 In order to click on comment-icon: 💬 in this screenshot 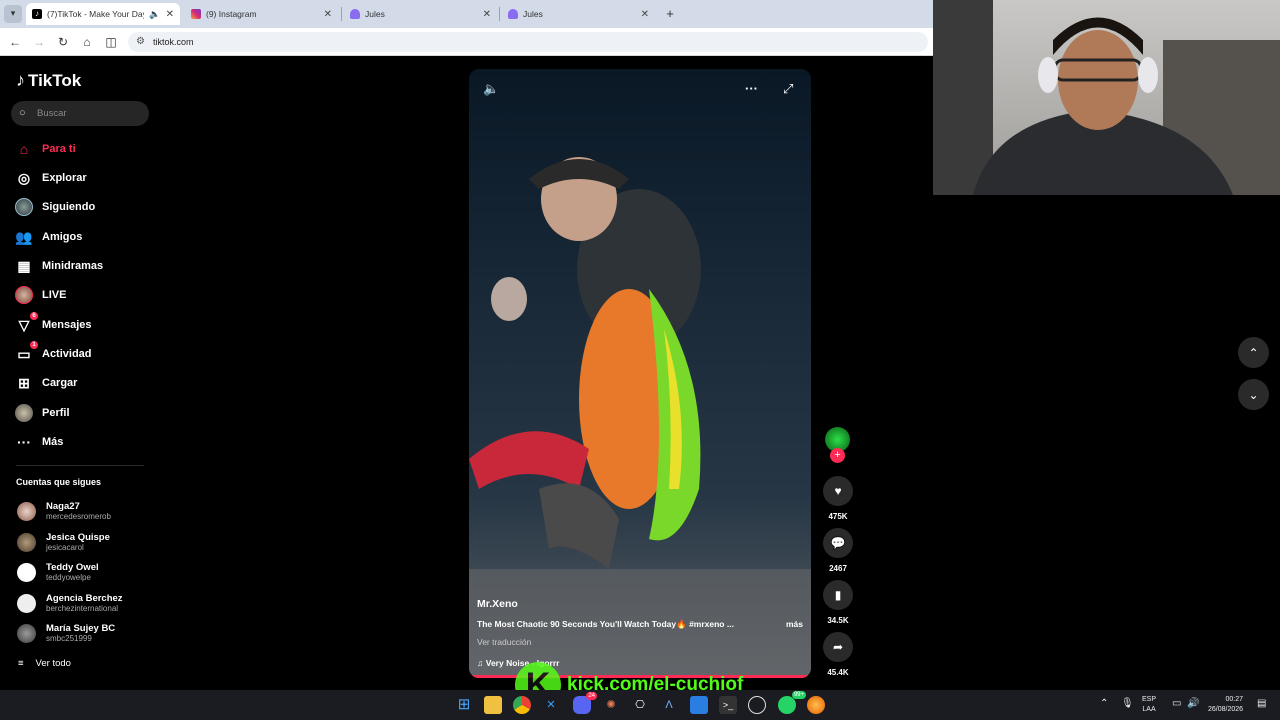, I will do `click(838, 543)`.